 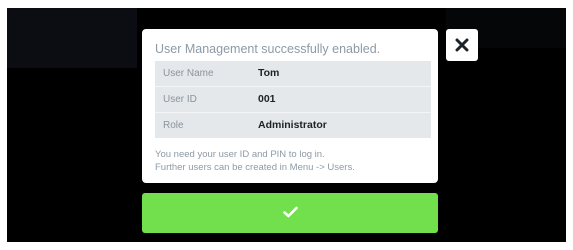 I want to click on user-id-value: 001, so click(x=267, y=99).